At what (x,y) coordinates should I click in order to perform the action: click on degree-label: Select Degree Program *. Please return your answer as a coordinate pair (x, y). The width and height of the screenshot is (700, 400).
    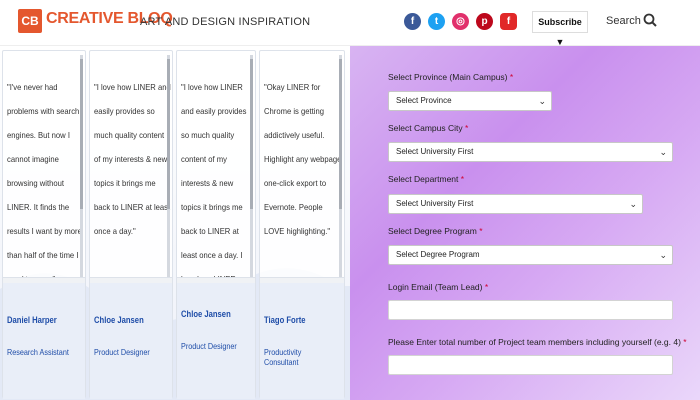
    Looking at the image, I should click on (435, 231).